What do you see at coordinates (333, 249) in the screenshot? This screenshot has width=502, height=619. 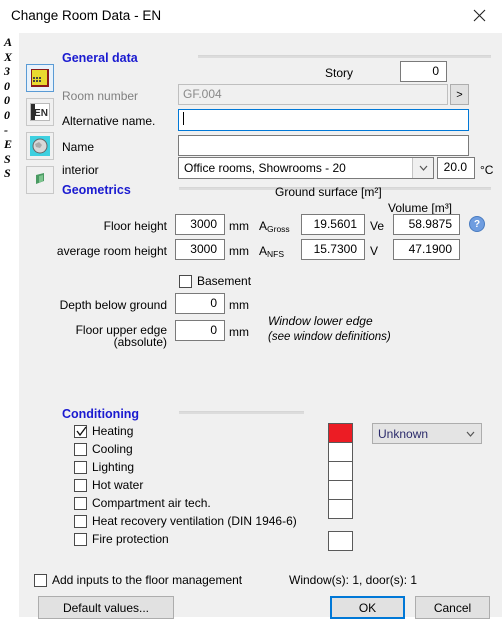 I see `a-nfs-value: 15.7300` at bounding box center [333, 249].